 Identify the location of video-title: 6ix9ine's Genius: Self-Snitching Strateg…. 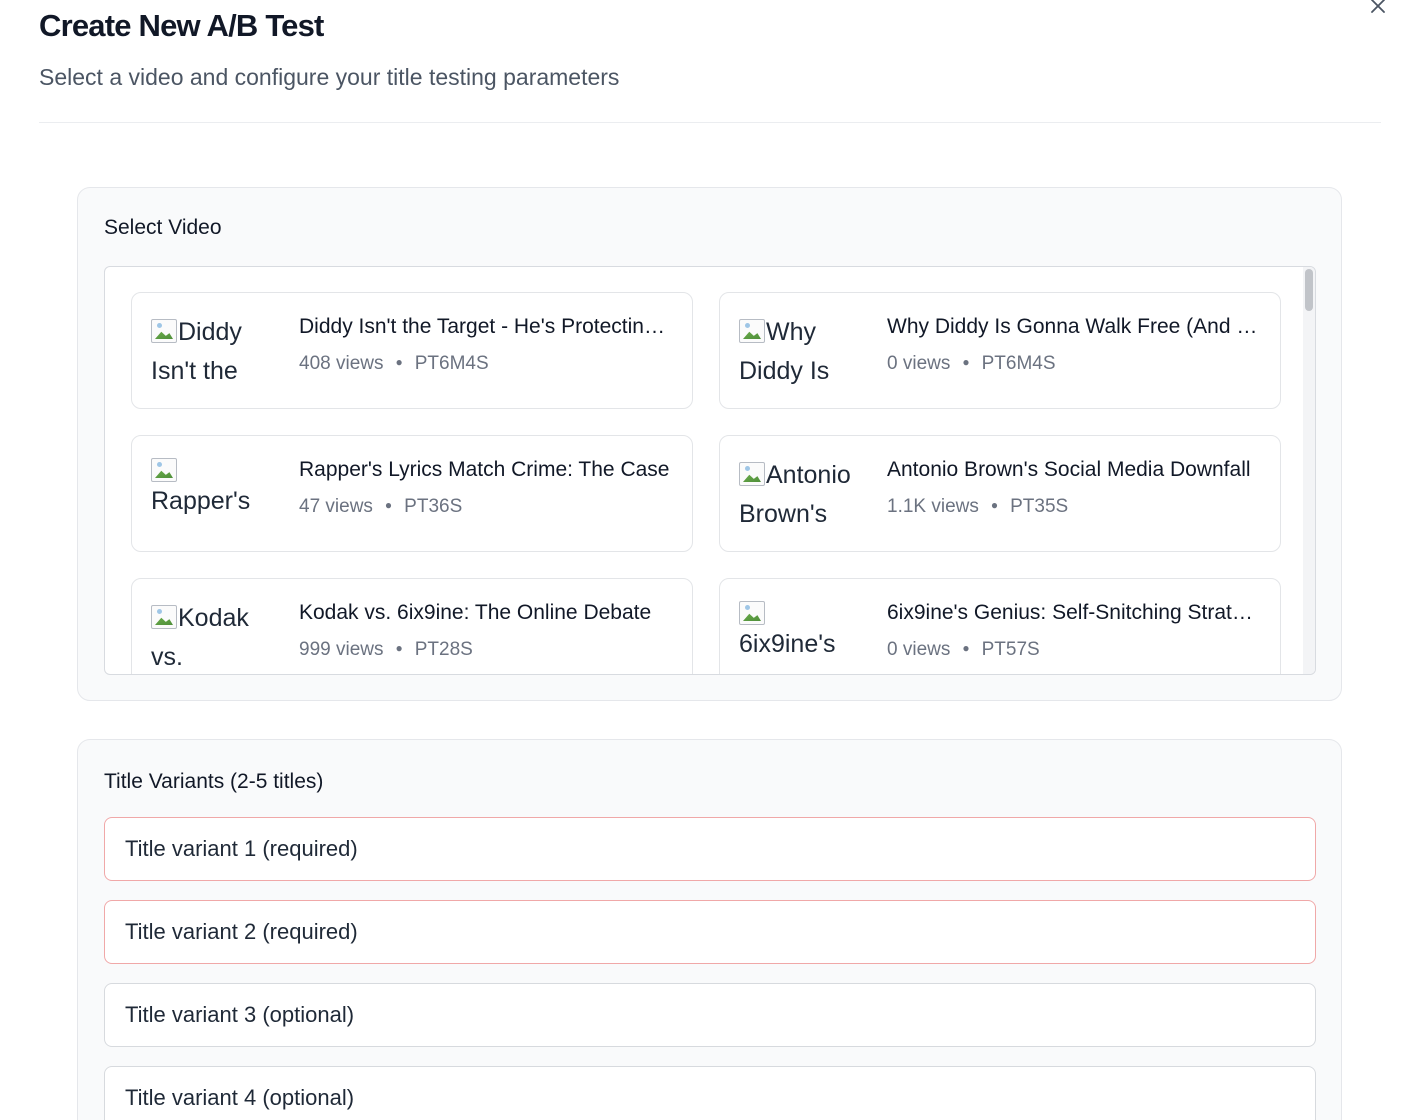
(1073, 612).